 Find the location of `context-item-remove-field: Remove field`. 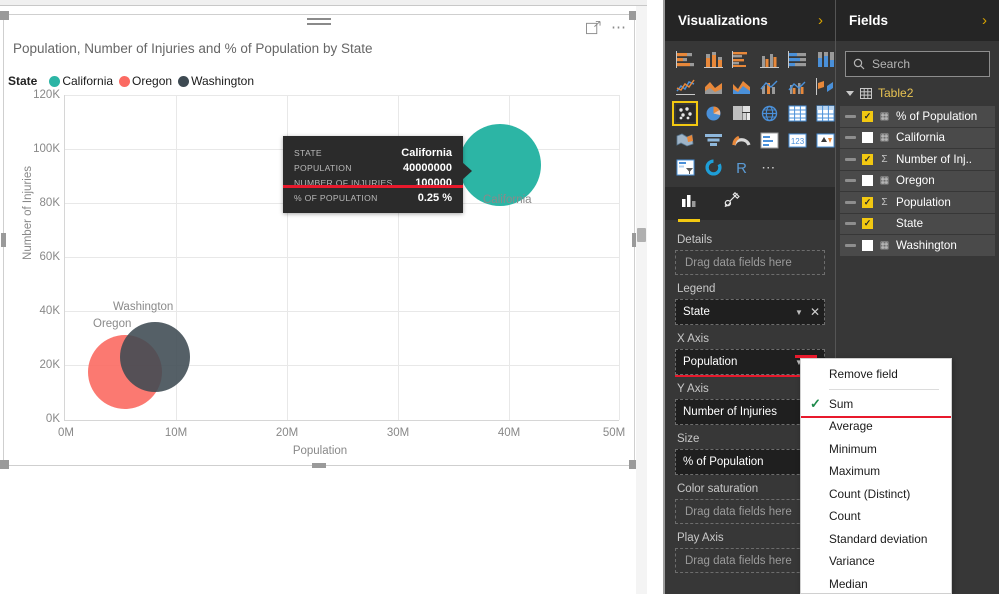

context-item-remove-field: Remove field is located at coordinates (876, 374).